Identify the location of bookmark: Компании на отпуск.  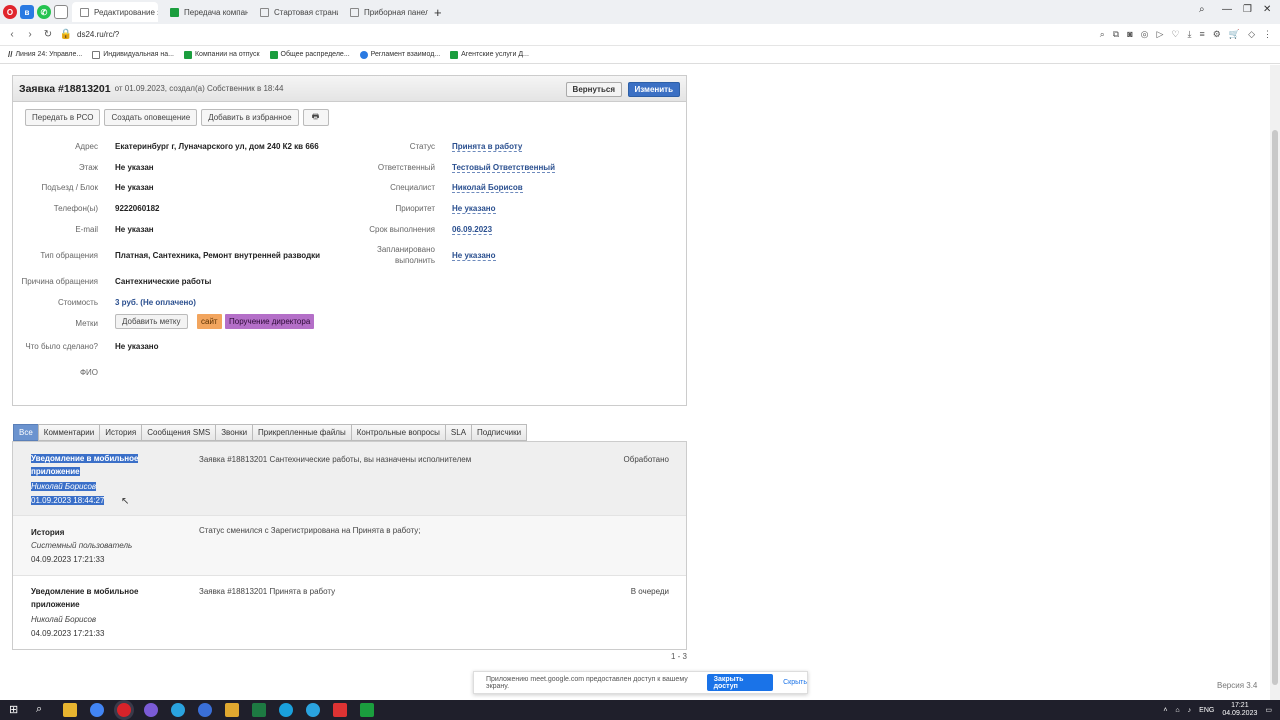
(221, 54).